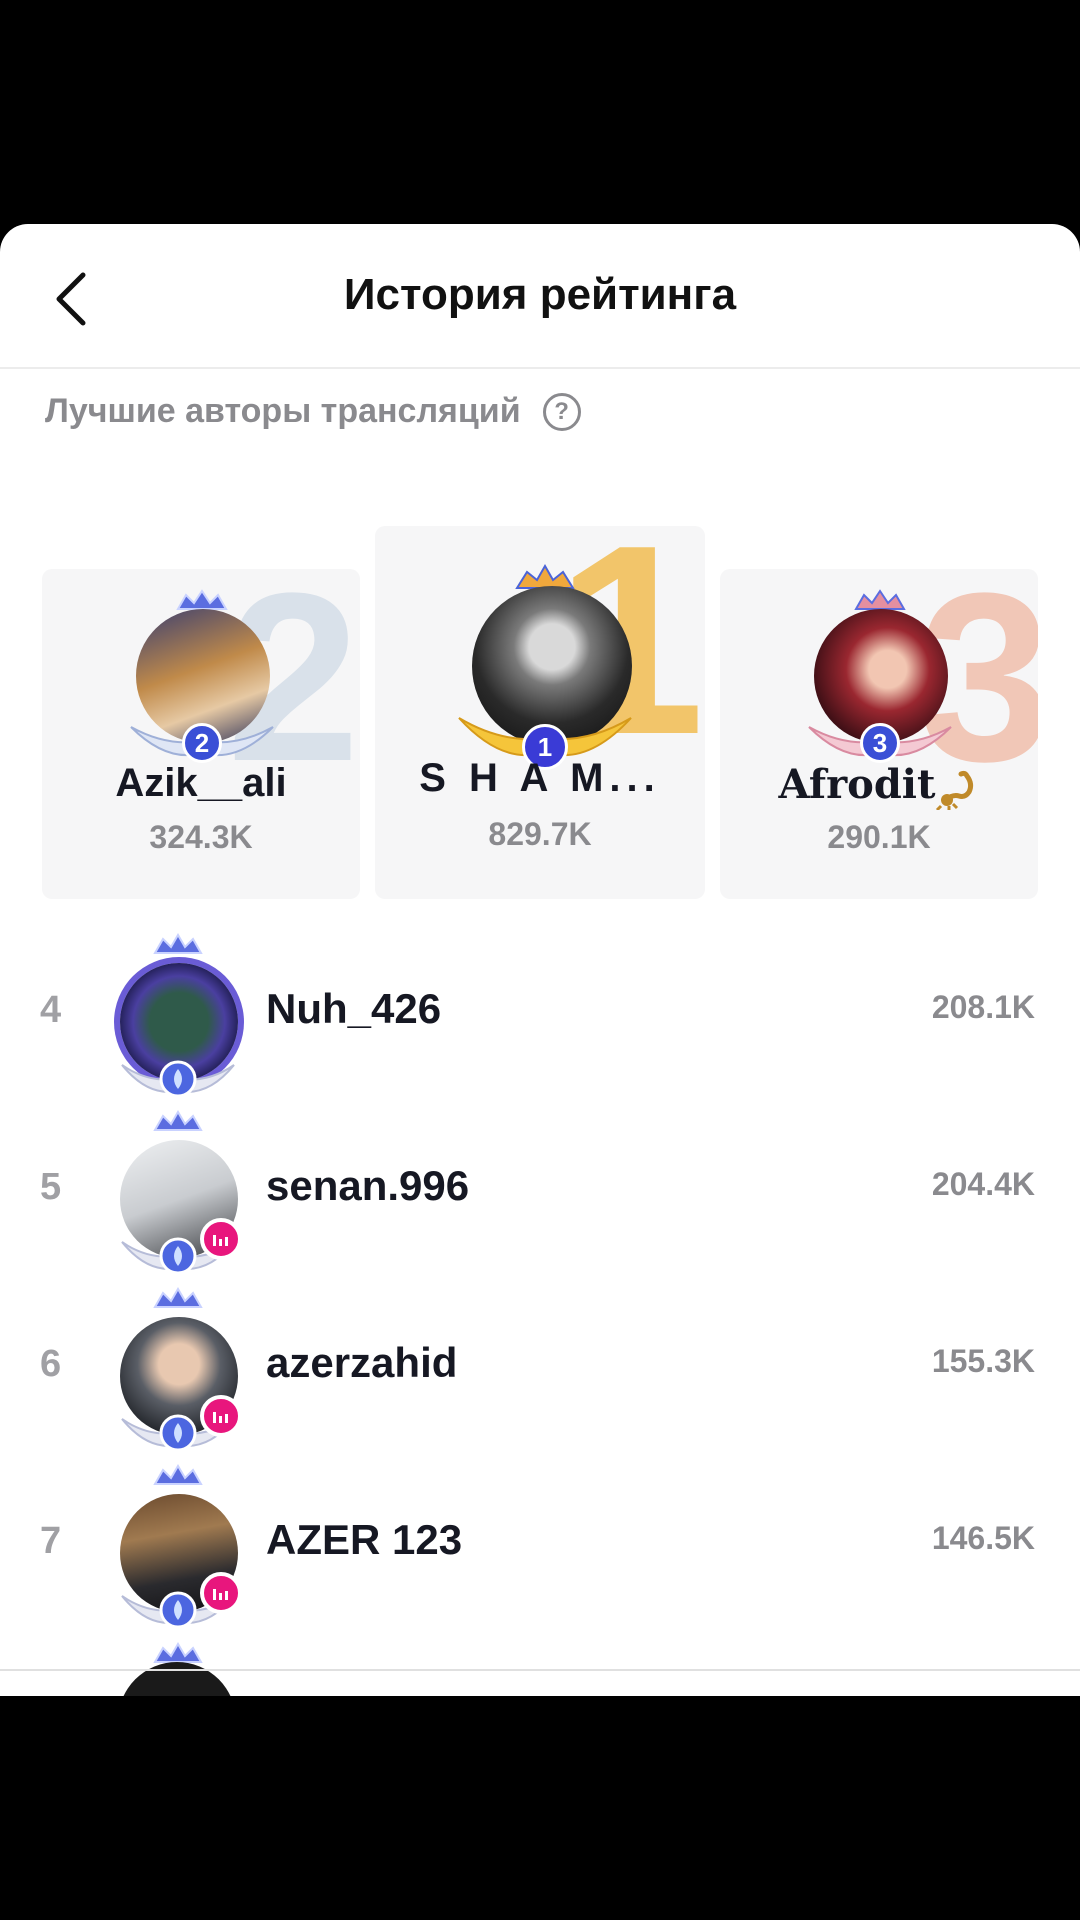  Describe the element at coordinates (545, 657) in the screenshot. I see `avatar-frame: 1` at that location.